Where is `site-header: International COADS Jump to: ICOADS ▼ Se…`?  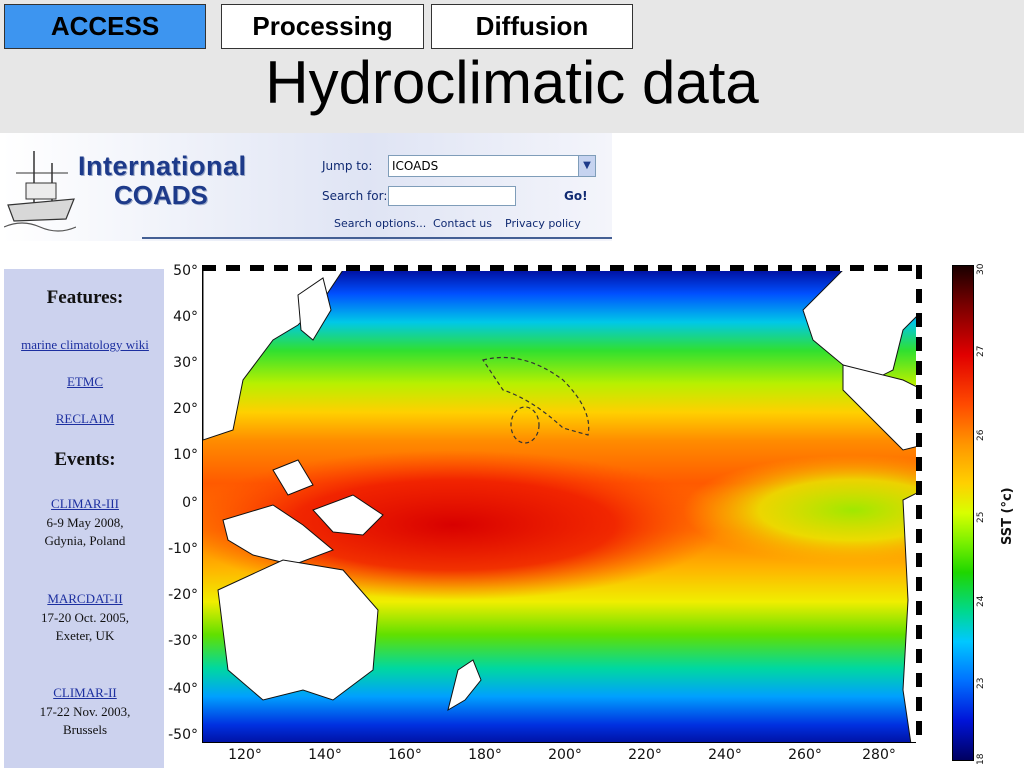
site-header: International COADS Jump to: ICOADS ▼ Se… is located at coordinates (307, 187).